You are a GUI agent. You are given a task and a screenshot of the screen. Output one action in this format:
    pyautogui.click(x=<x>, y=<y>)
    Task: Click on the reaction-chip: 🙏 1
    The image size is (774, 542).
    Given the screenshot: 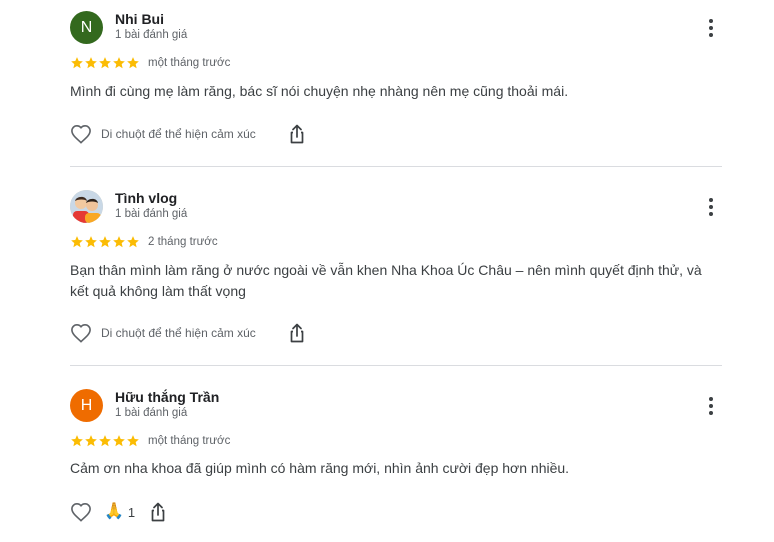 What is the action you would take?
    pyautogui.click(x=119, y=512)
    